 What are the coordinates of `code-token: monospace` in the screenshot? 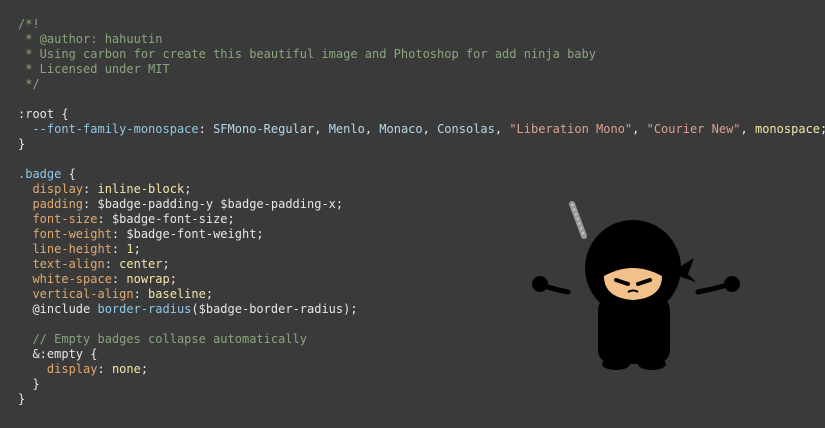 It's located at (787, 129).